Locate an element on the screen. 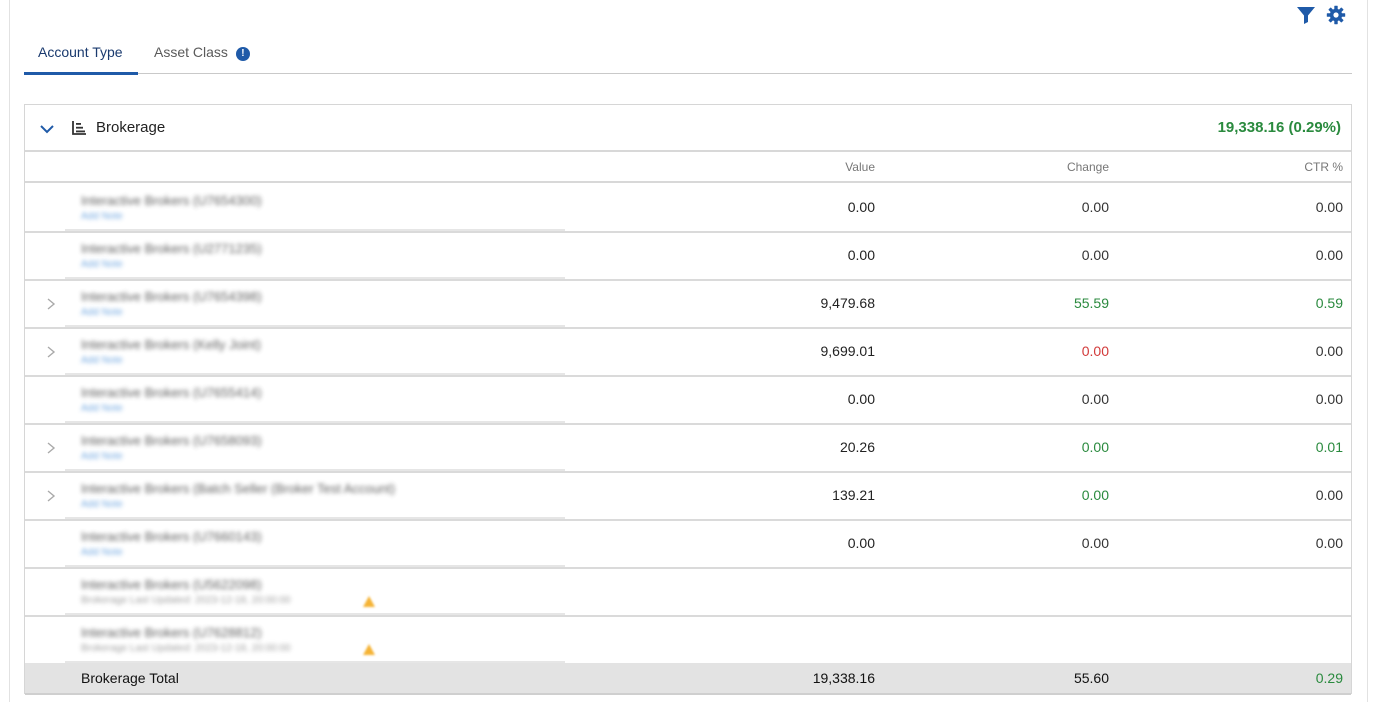  account-info: Interactive Brokers (U7655414) Add Note is located at coordinates (315, 400).